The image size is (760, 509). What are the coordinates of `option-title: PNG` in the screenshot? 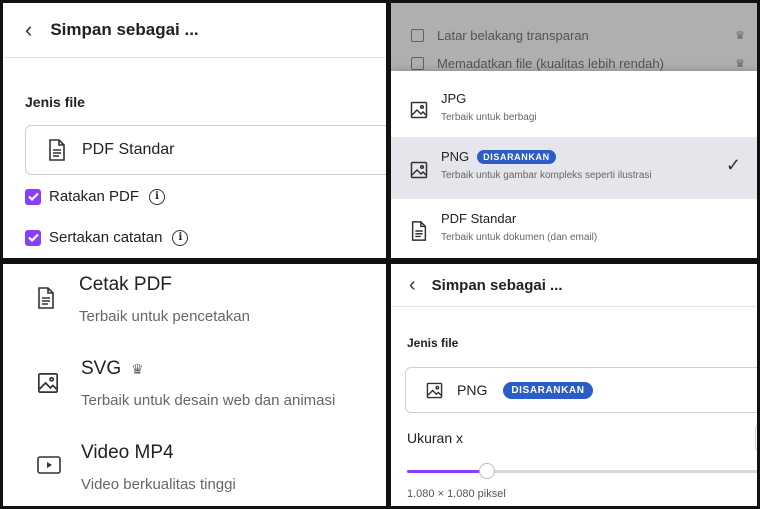 It's located at (455, 156).